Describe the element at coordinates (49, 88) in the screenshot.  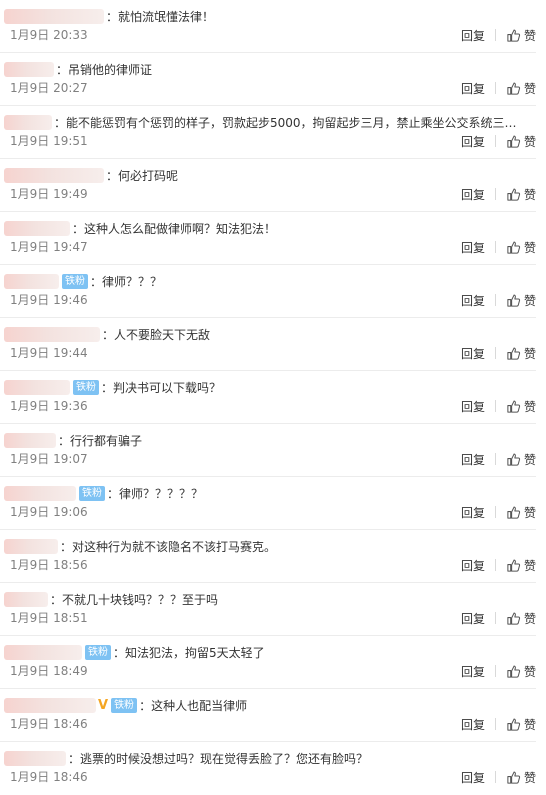
I see `comment-time: 1月9日 20:27` at that location.